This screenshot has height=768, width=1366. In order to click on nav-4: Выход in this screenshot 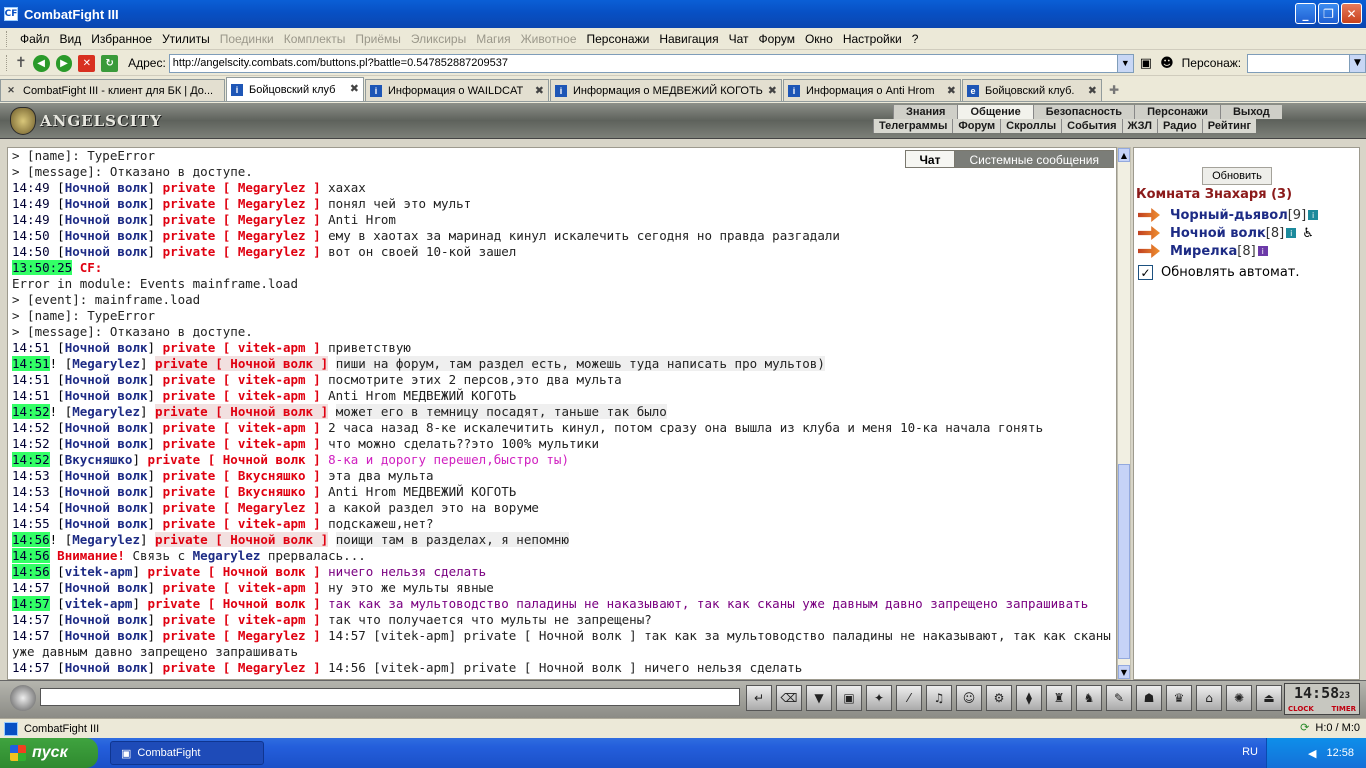, I will do `click(1250, 112)`.